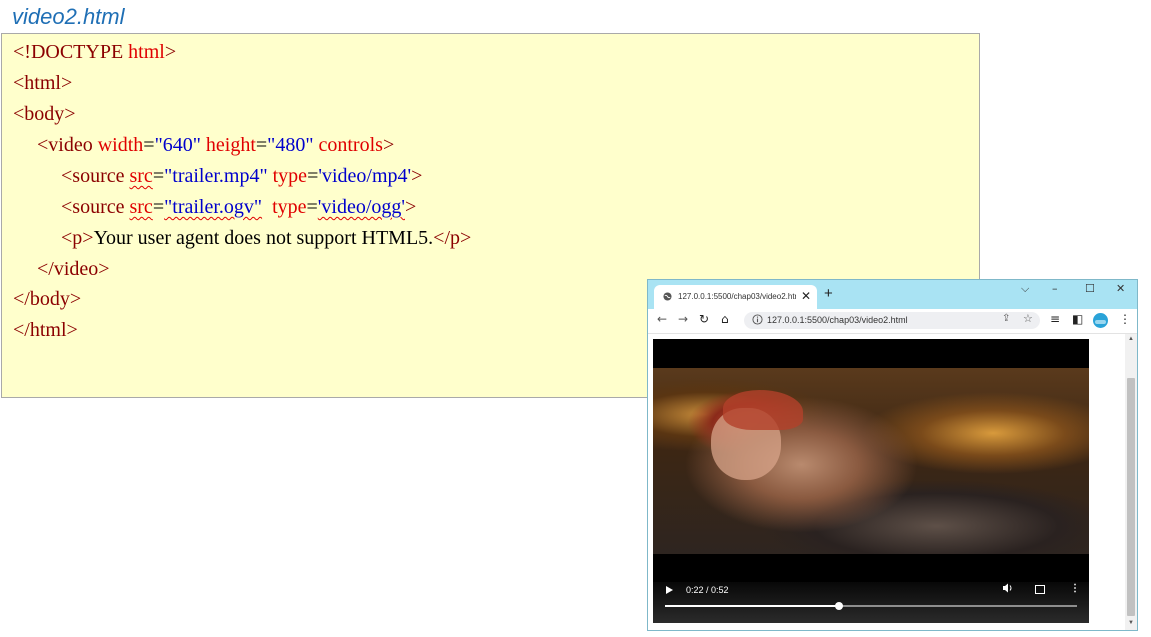 Image resolution: width=1151 pixels, height=637 pixels. Describe the element at coordinates (1131, 497) in the screenshot. I see `scroll-thumb` at that location.